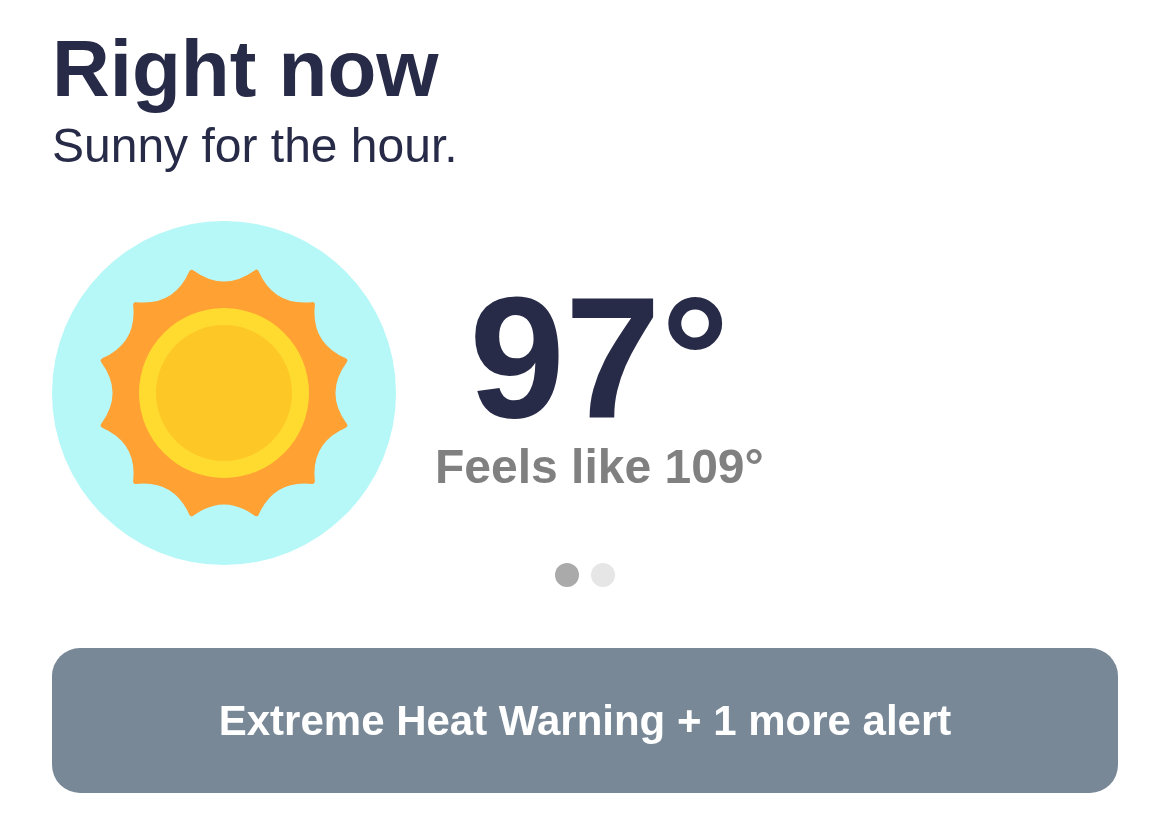  Describe the element at coordinates (224, 393) in the screenshot. I see `sun-icon` at that location.